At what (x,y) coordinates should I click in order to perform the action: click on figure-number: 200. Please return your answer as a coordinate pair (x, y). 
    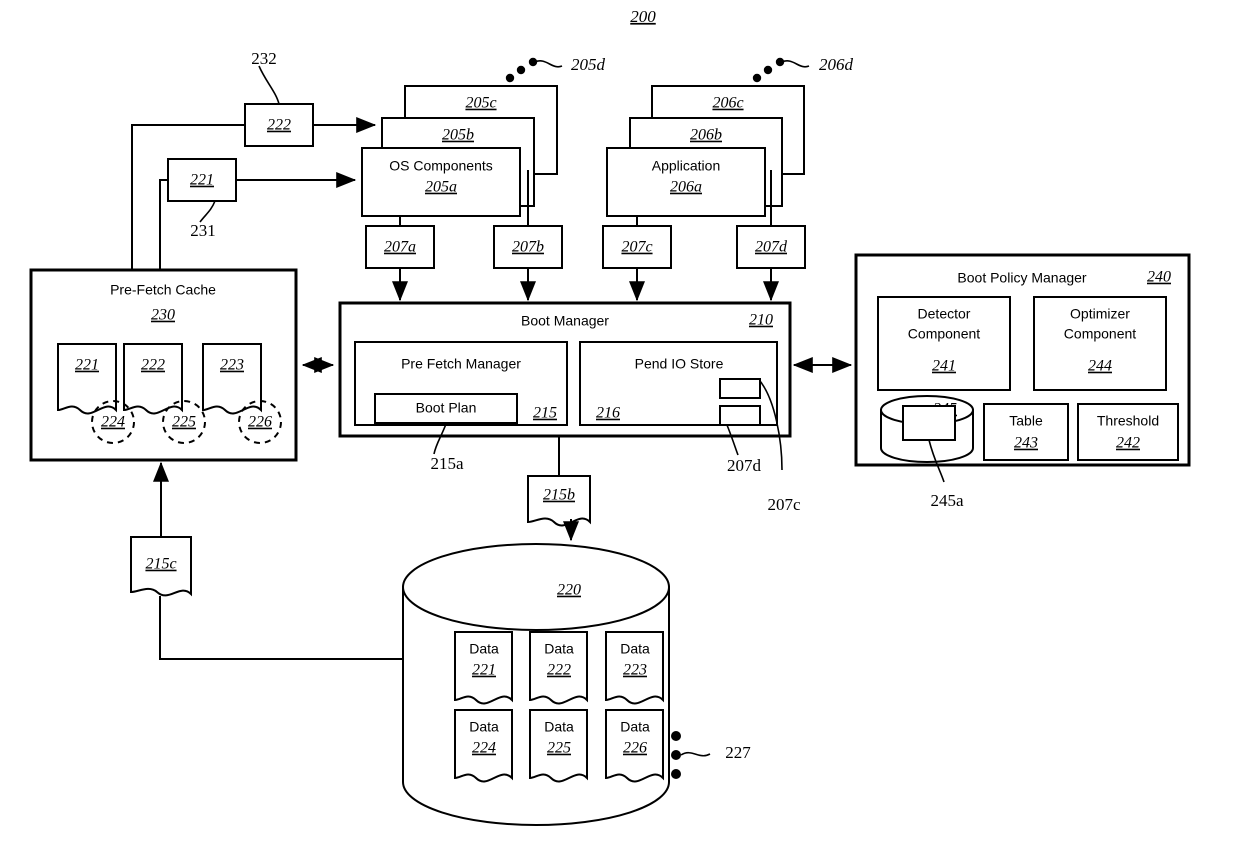
    Looking at the image, I should click on (643, 16).